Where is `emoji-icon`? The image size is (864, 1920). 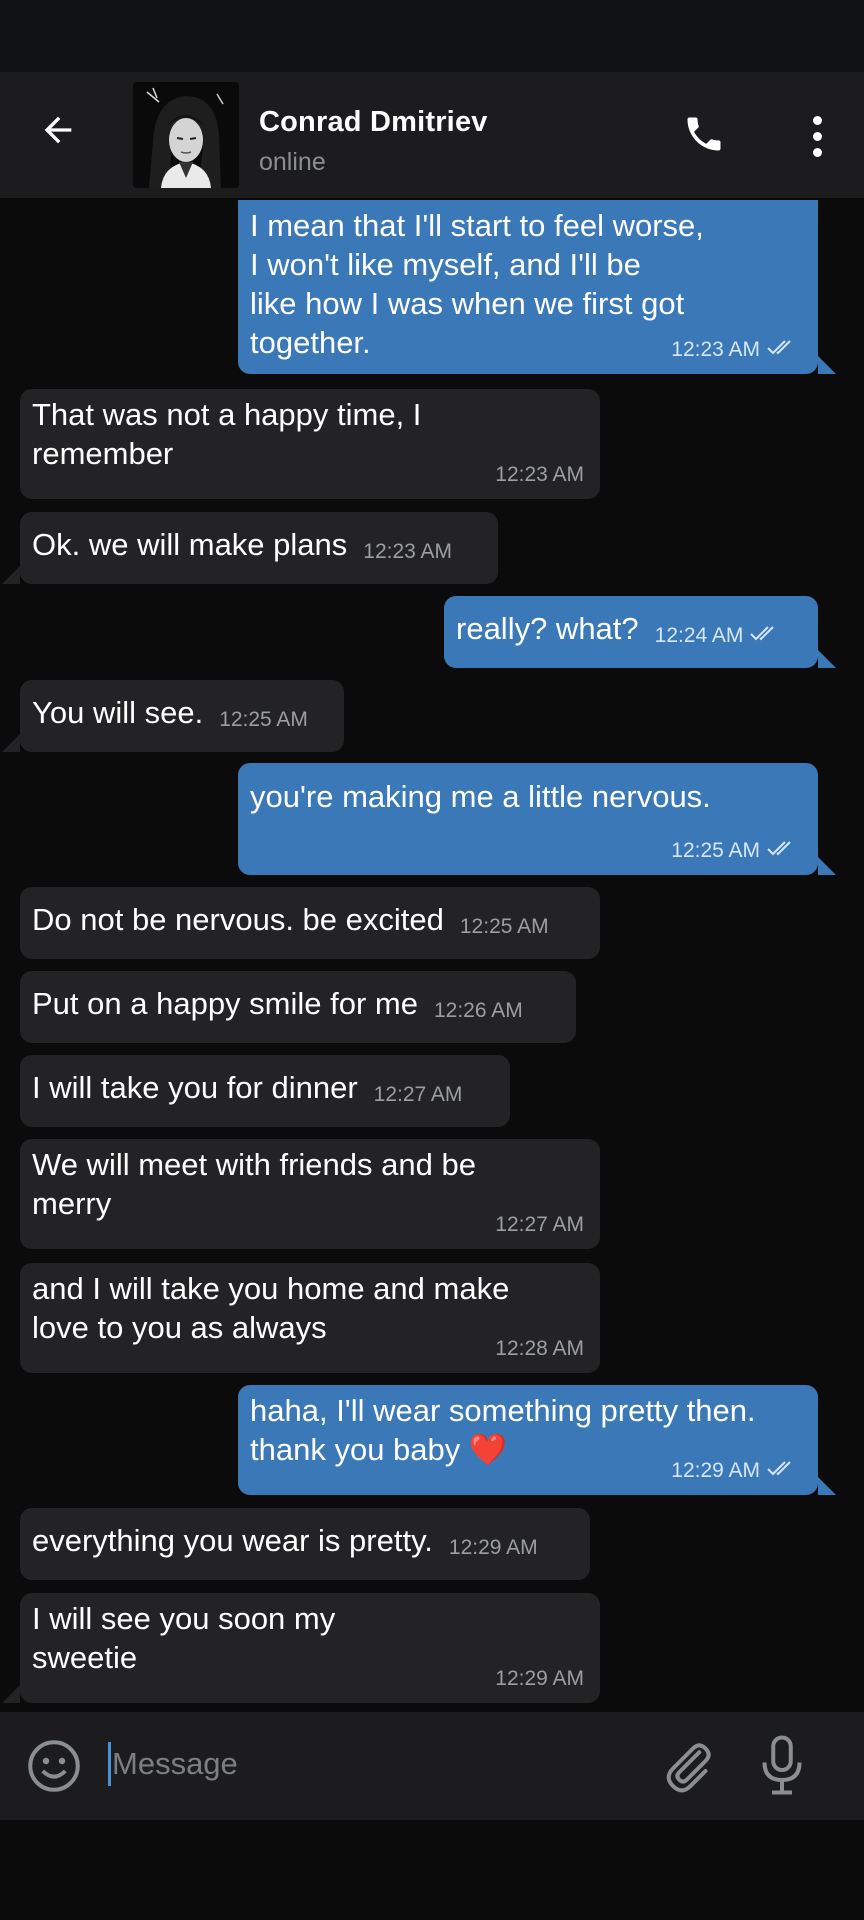 emoji-icon is located at coordinates (54, 1766).